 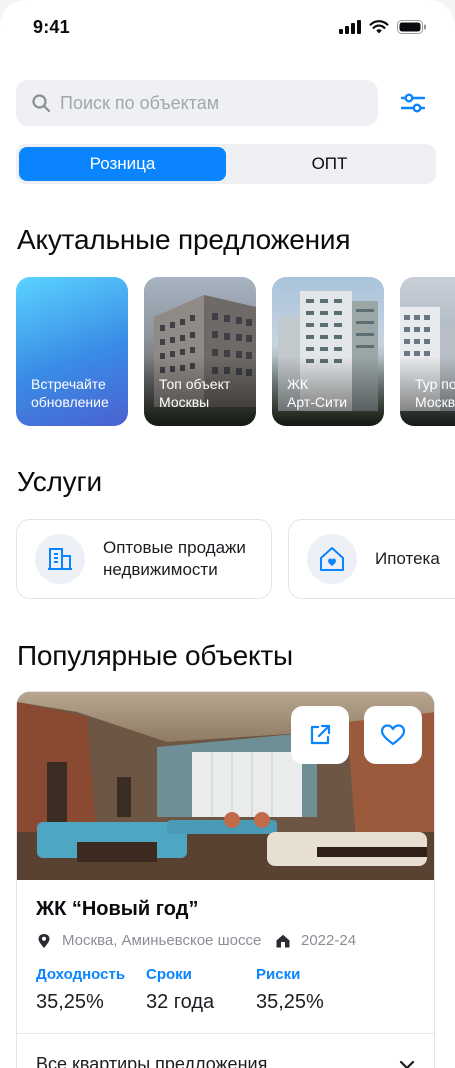 I want to click on stat-yield: Доходность 35,25%, so click(x=80, y=990).